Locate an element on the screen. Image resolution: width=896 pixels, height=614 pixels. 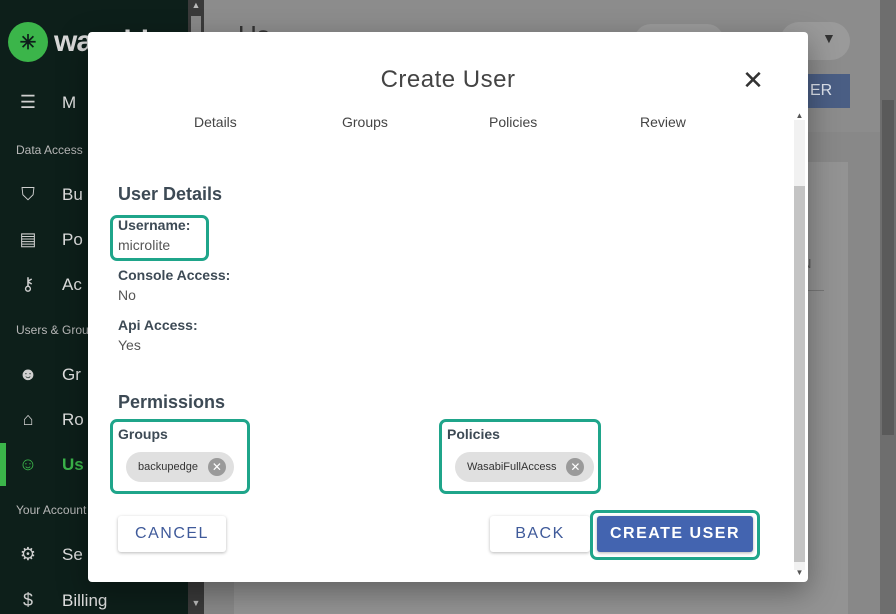
sidebar-item-billing: $ Billing is located at coordinates (61, 600).